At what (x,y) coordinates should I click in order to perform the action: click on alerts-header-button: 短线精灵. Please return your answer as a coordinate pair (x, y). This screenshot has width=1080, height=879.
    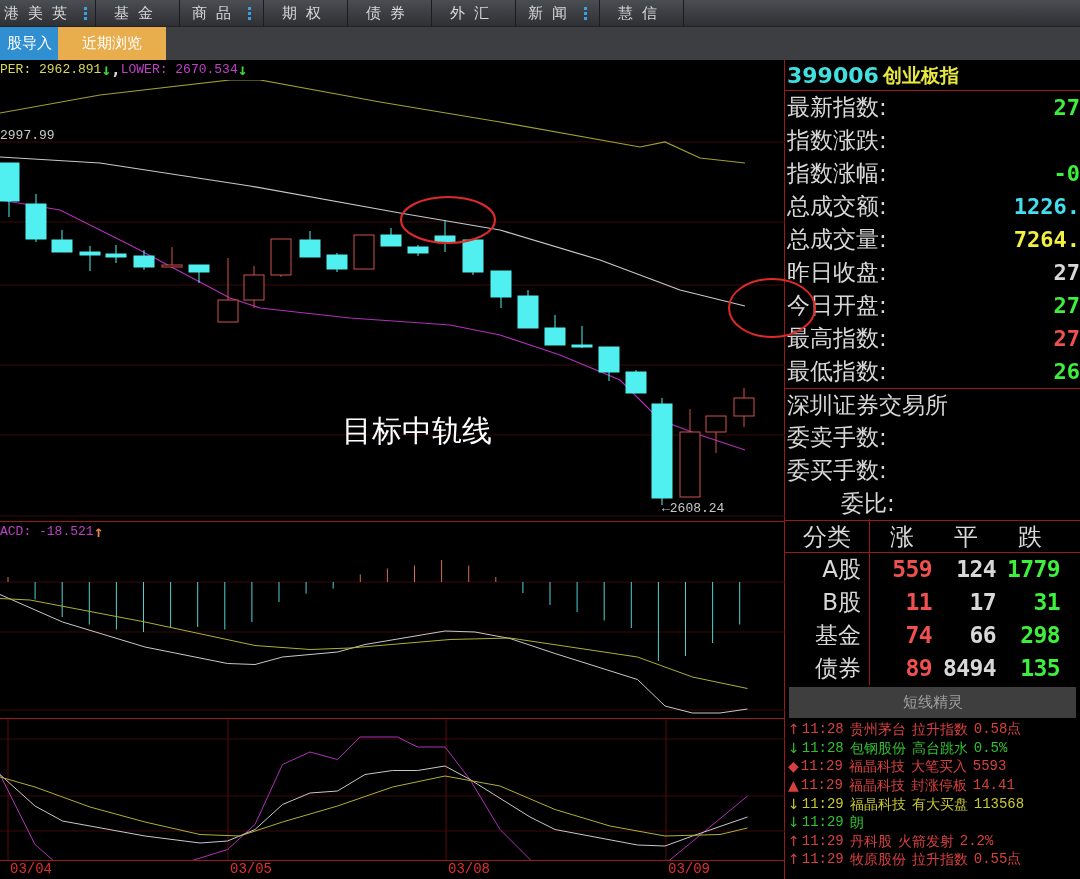
    Looking at the image, I should click on (932, 702).